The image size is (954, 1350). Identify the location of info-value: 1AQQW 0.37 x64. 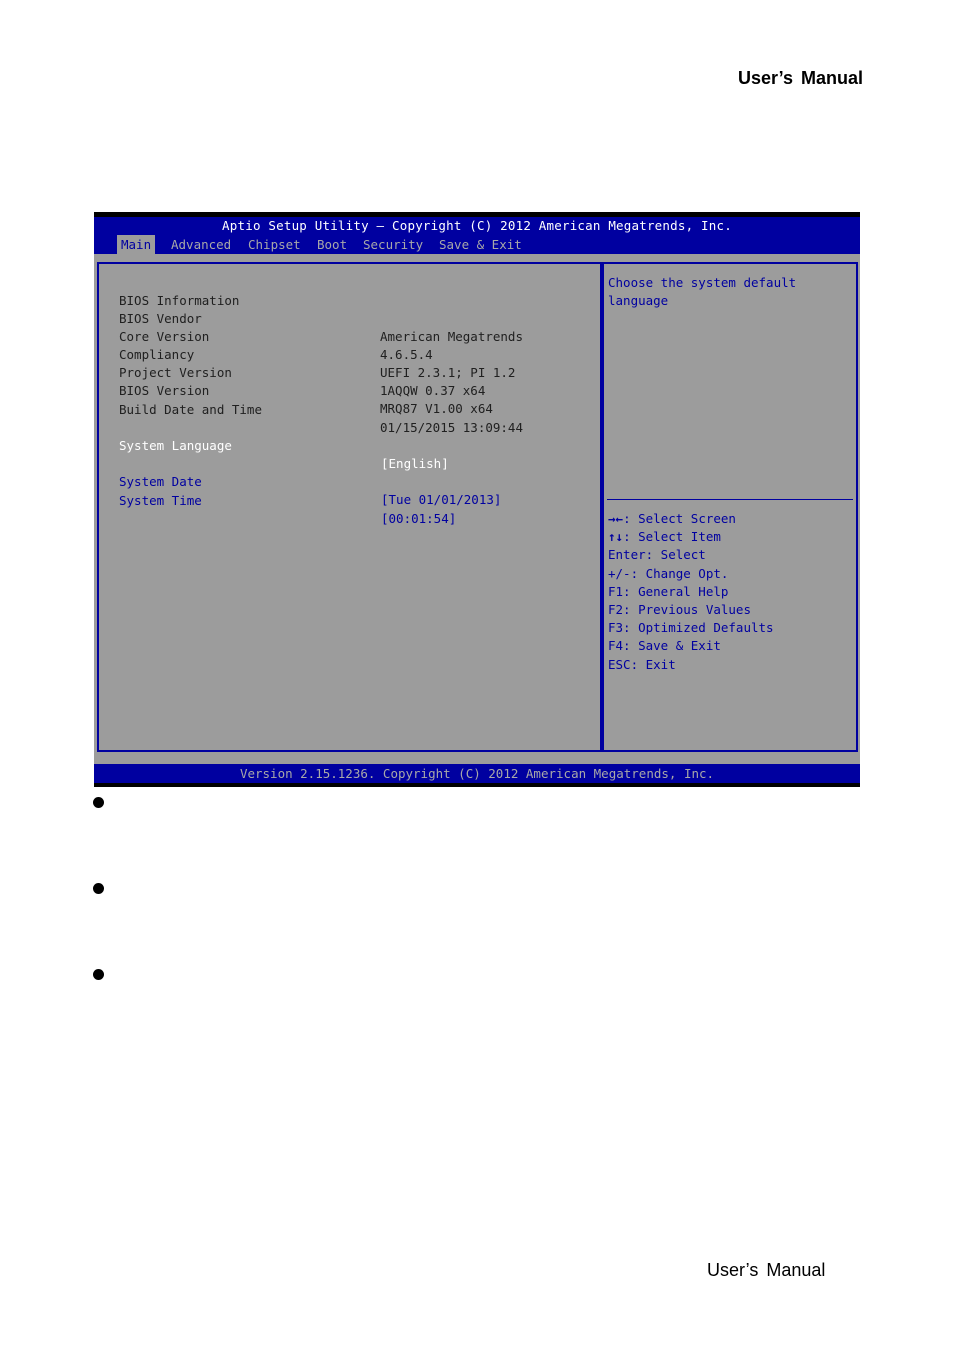
(433, 390).